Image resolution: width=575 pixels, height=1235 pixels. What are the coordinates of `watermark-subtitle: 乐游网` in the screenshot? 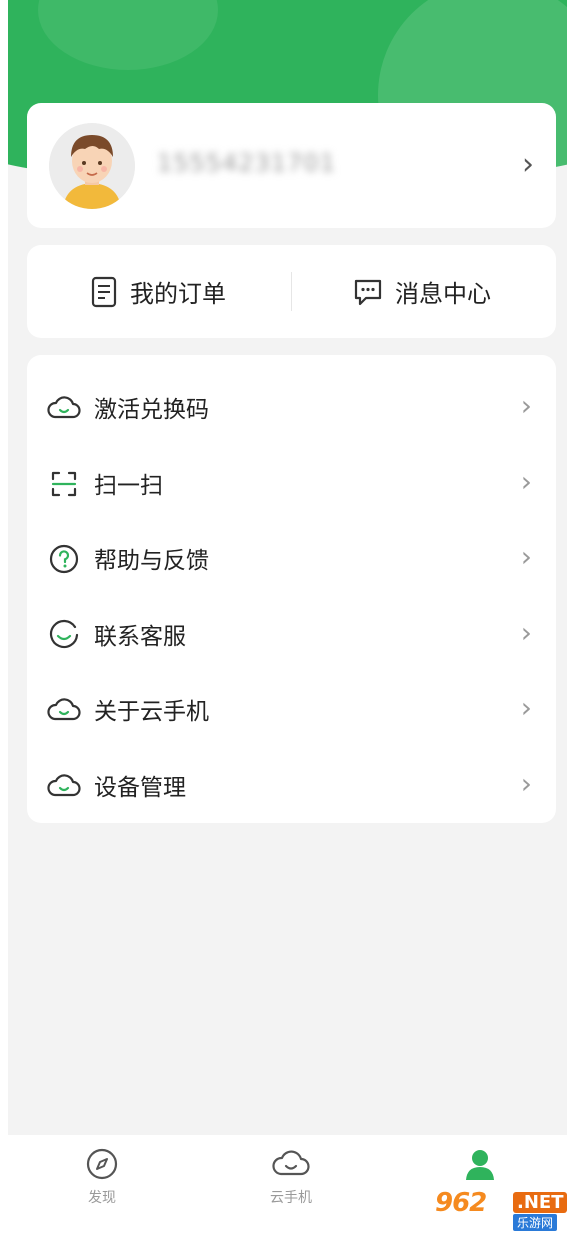 It's located at (535, 1222).